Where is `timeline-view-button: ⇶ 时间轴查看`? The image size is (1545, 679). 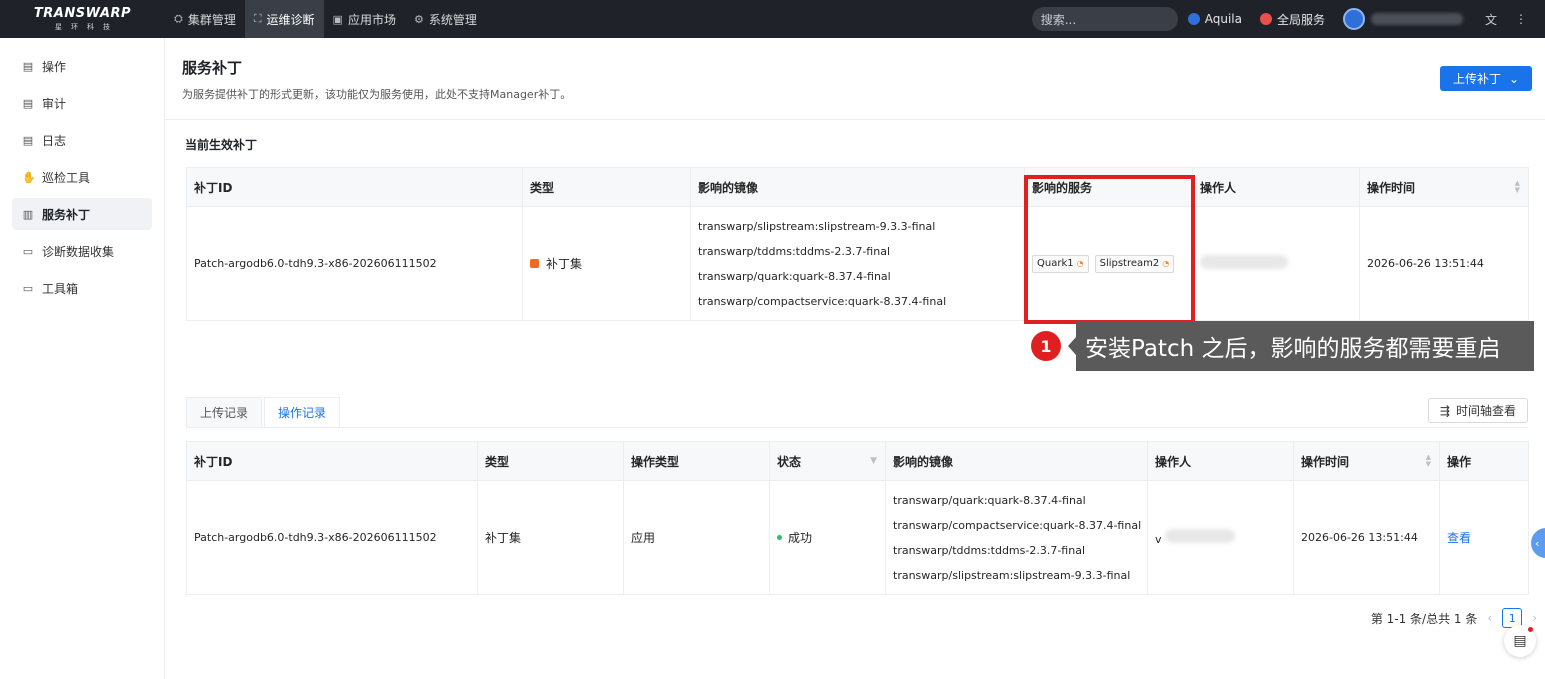
timeline-view-button: ⇶ 时间轴查看 is located at coordinates (1477, 410).